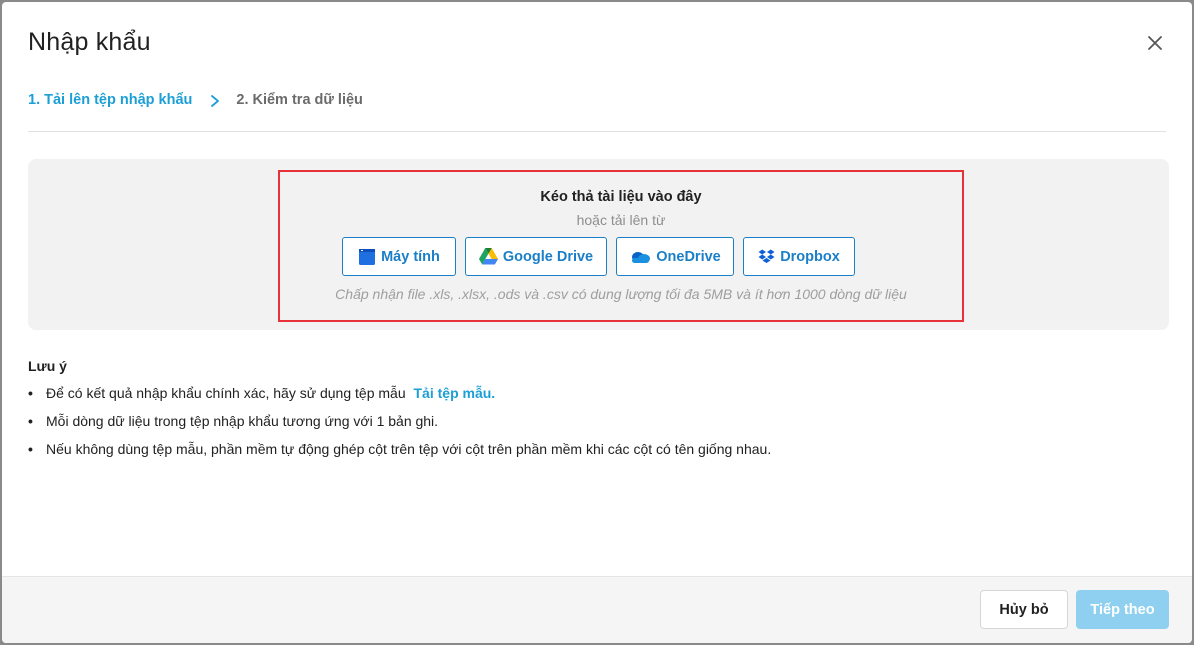 The height and width of the screenshot is (645, 1194). I want to click on onedrive-button: OneDrive, so click(675, 256).